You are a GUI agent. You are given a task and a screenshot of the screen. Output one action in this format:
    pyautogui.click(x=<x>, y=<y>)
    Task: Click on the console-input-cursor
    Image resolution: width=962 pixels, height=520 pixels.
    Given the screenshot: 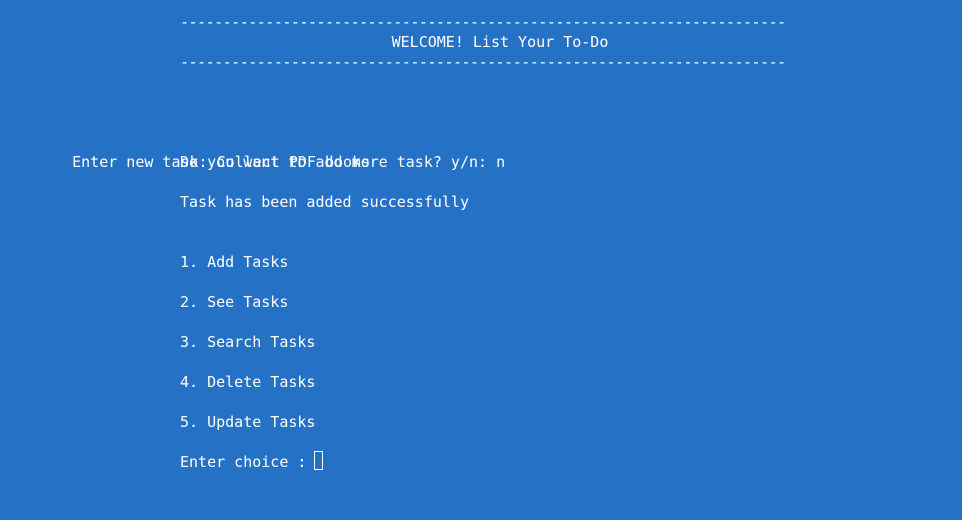 What is the action you would take?
    pyautogui.click(x=318, y=460)
    